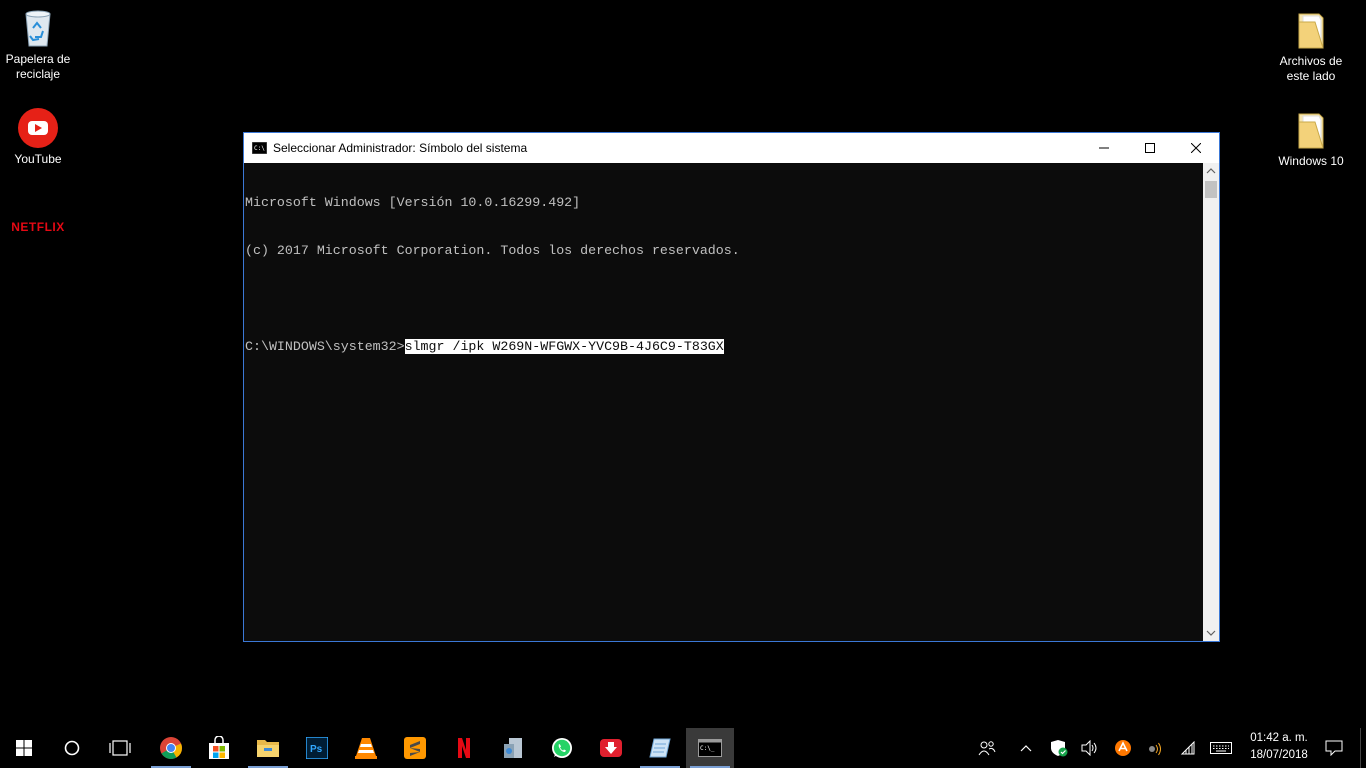  I want to click on cortana-icon, so click(72, 748).